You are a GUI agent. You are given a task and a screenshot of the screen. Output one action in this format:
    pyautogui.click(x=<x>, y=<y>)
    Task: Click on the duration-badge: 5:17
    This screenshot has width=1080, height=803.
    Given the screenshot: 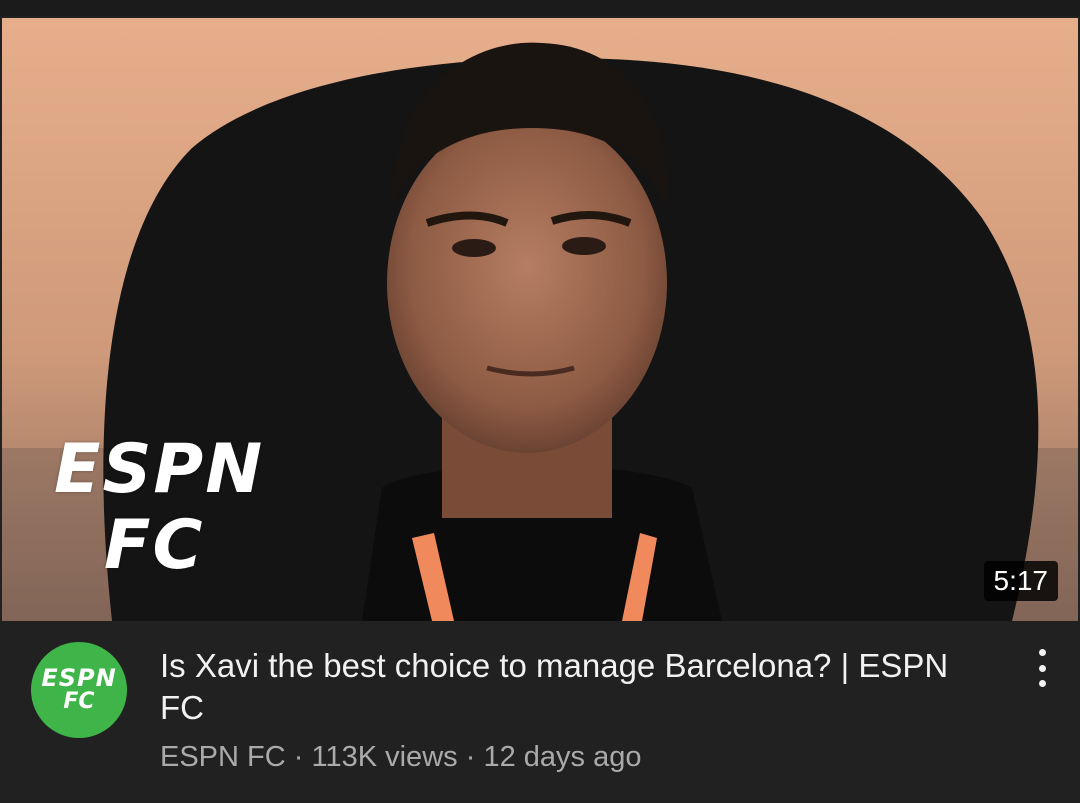 What is the action you would take?
    pyautogui.click(x=1020, y=581)
    